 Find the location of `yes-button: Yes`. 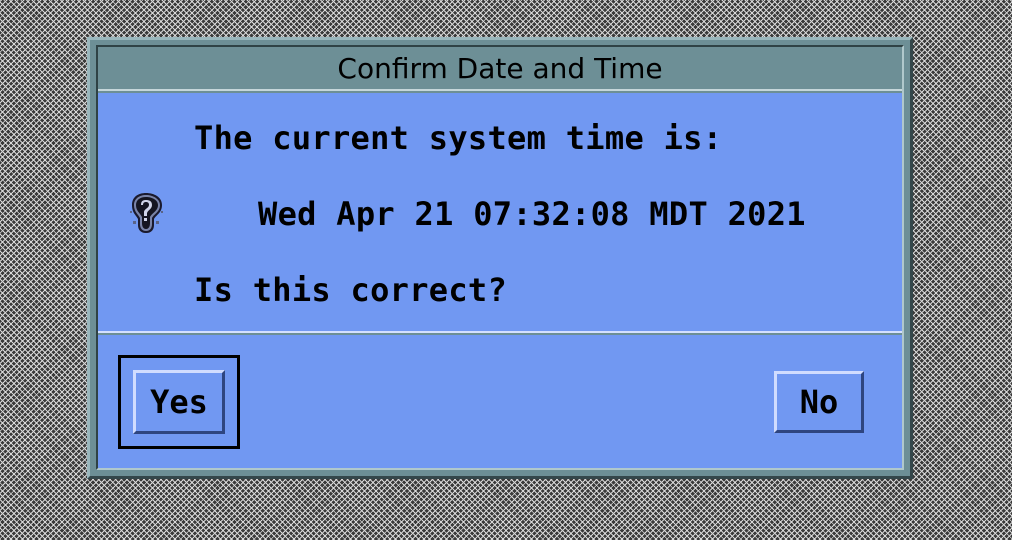

yes-button: Yes is located at coordinates (179, 402).